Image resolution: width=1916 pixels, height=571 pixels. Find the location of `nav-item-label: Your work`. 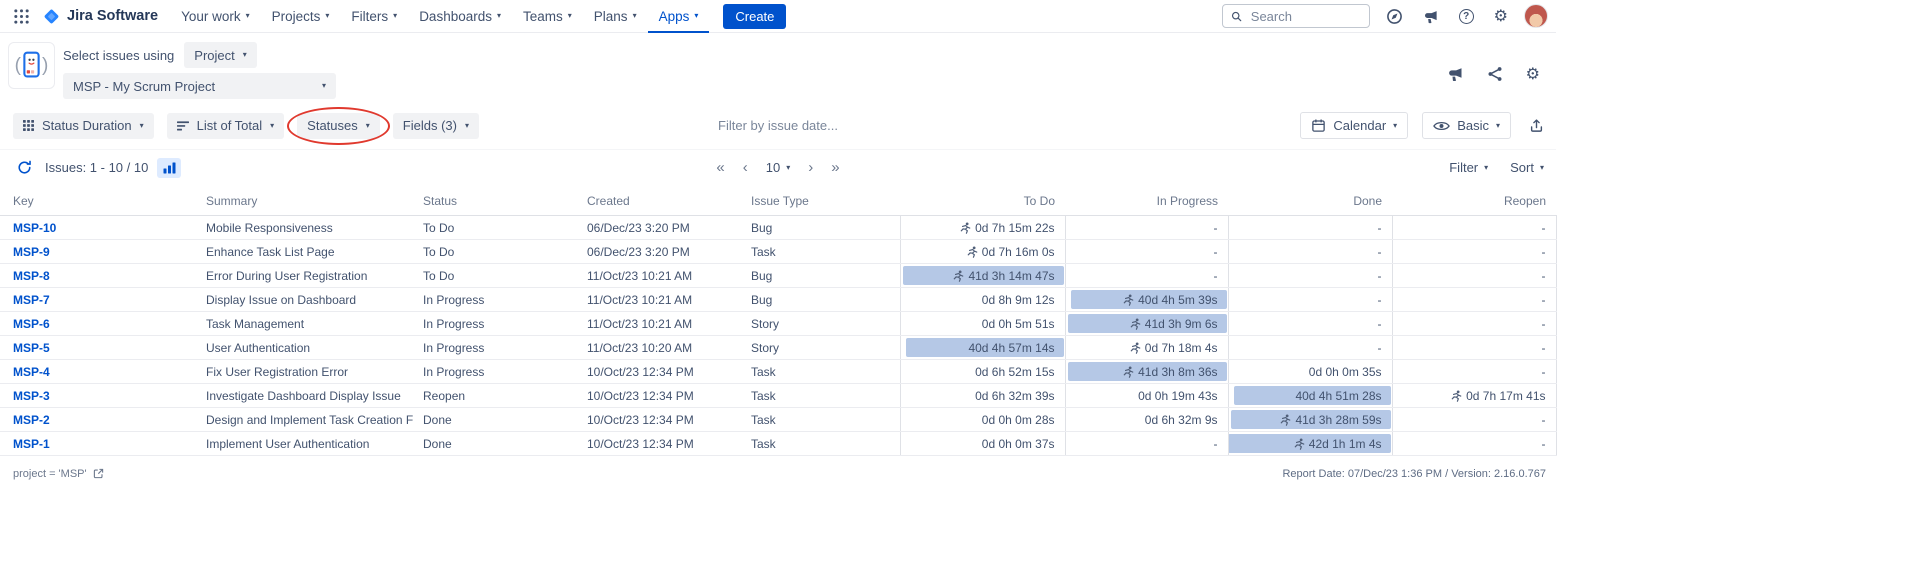

nav-item-label: Your work is located at coordinates (211, 16).